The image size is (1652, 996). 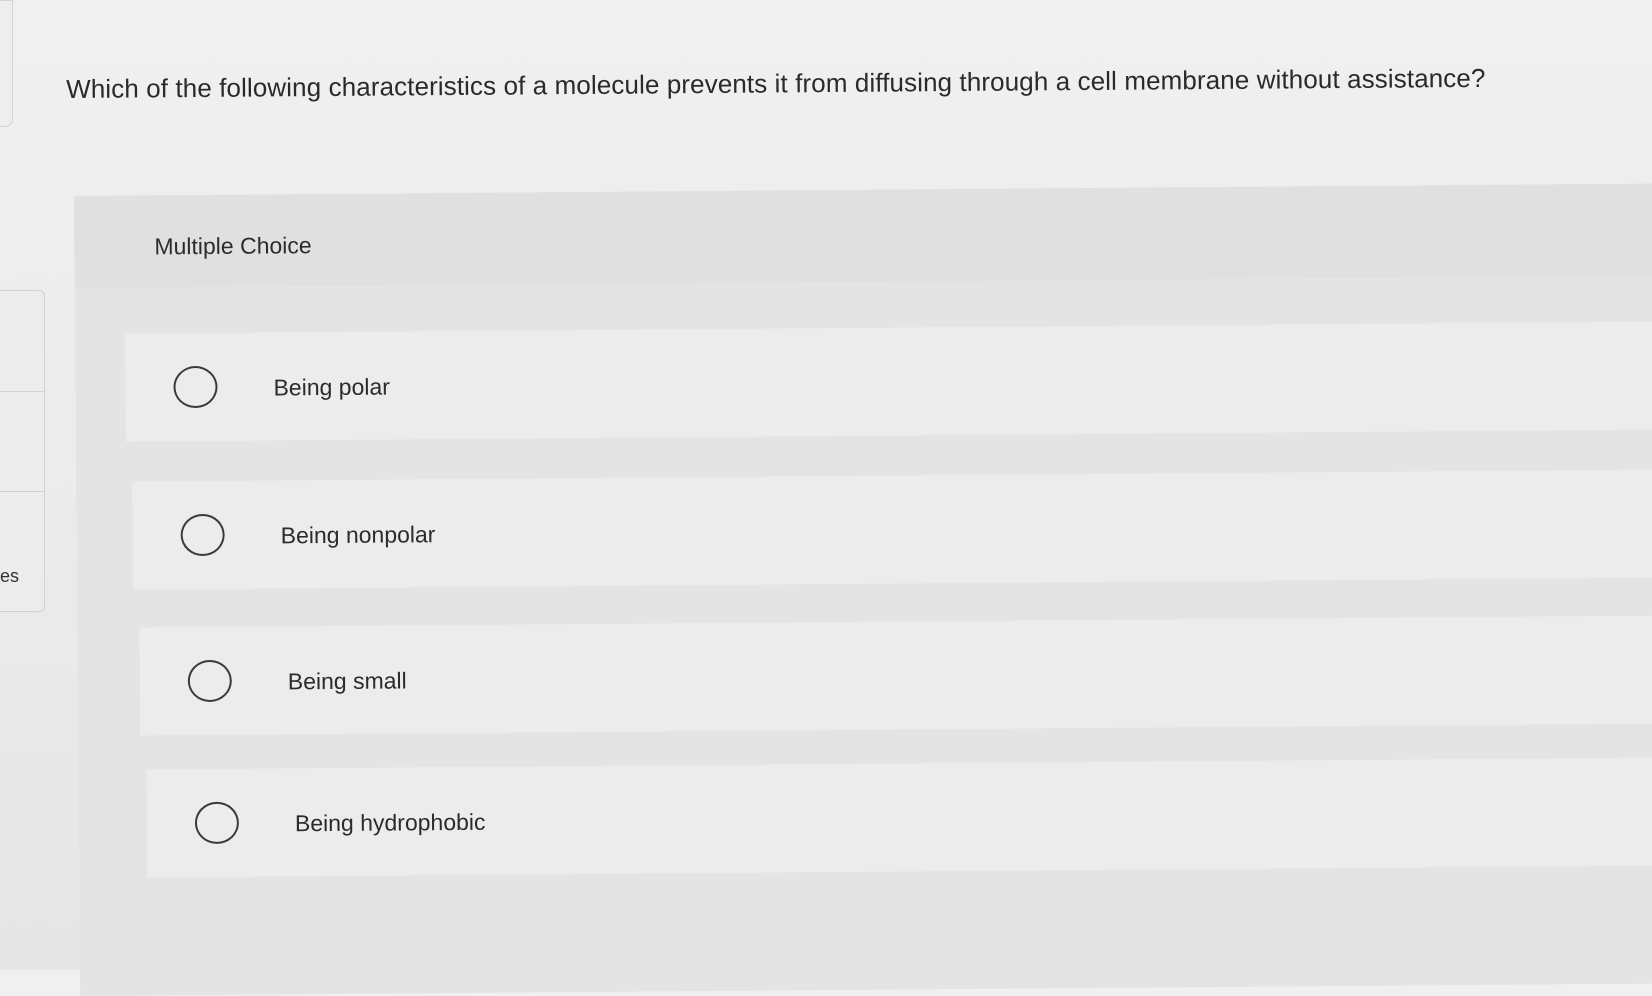 What do you see at coordinates (347, 681) in the screenshot?
I see `answer-option-label: Being small` at bounding box center [347, 681].